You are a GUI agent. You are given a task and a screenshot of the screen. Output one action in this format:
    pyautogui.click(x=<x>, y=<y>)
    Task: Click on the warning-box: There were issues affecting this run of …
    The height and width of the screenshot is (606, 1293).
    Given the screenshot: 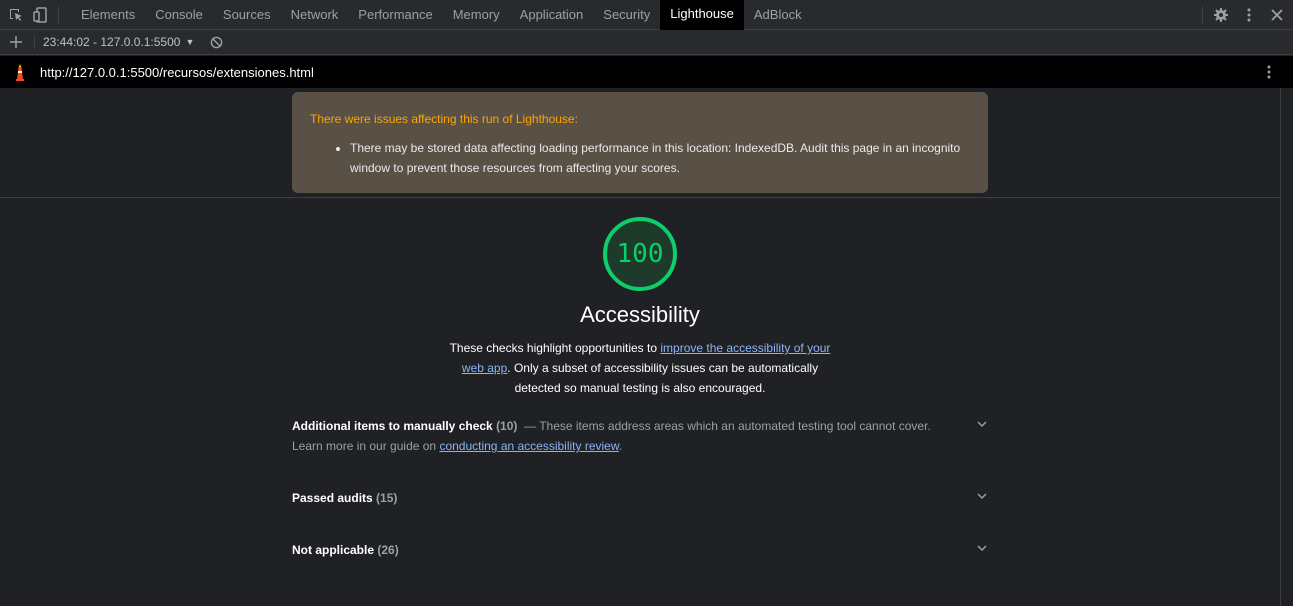 What is the action you would take?
    pyautogui.click(x=640, y=142)
    